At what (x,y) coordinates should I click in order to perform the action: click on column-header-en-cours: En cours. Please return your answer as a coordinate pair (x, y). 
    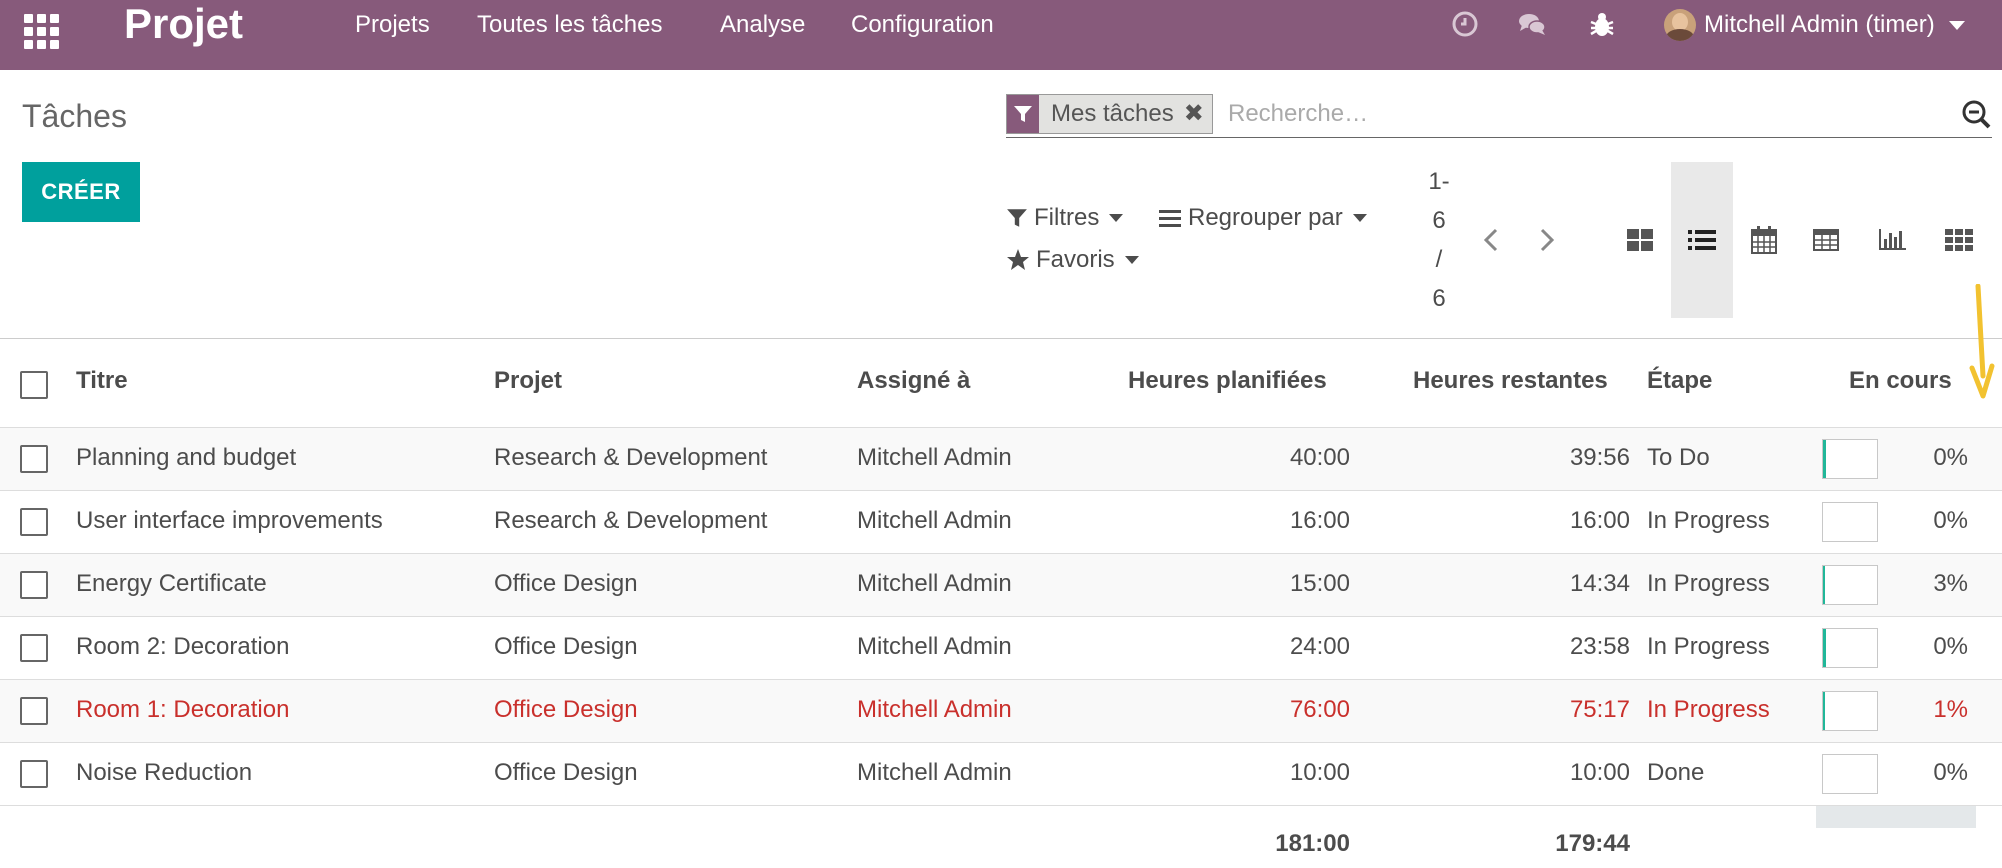
    Looking at the image, I should click on (1900, 381).